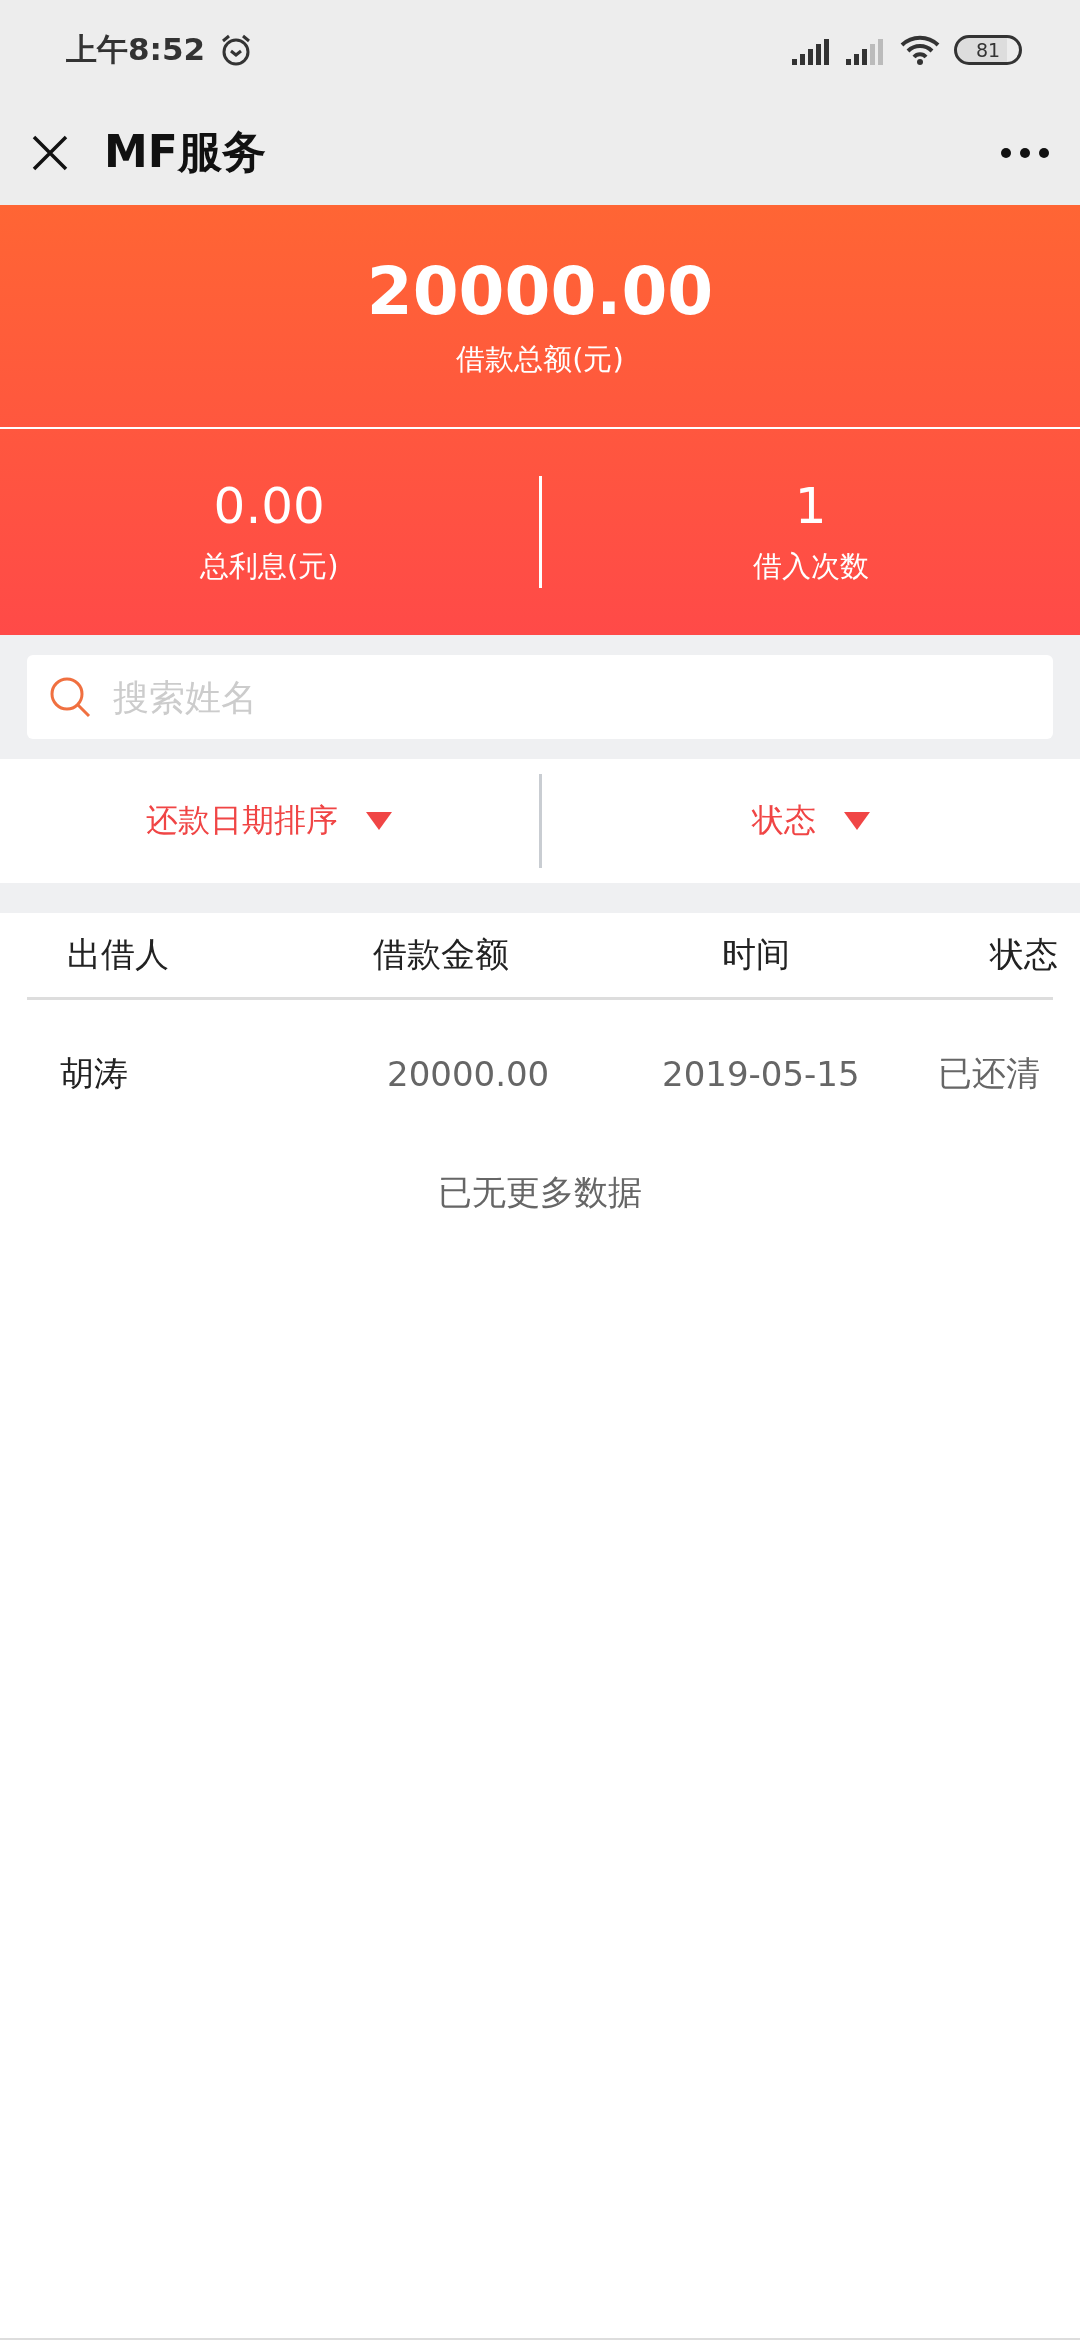 The image size is (1080, 2340). What do you see at coordinates (269, 566) in the screenshot?
I see `stat-label: 总利息(元)` at bounding box center [269, 566].